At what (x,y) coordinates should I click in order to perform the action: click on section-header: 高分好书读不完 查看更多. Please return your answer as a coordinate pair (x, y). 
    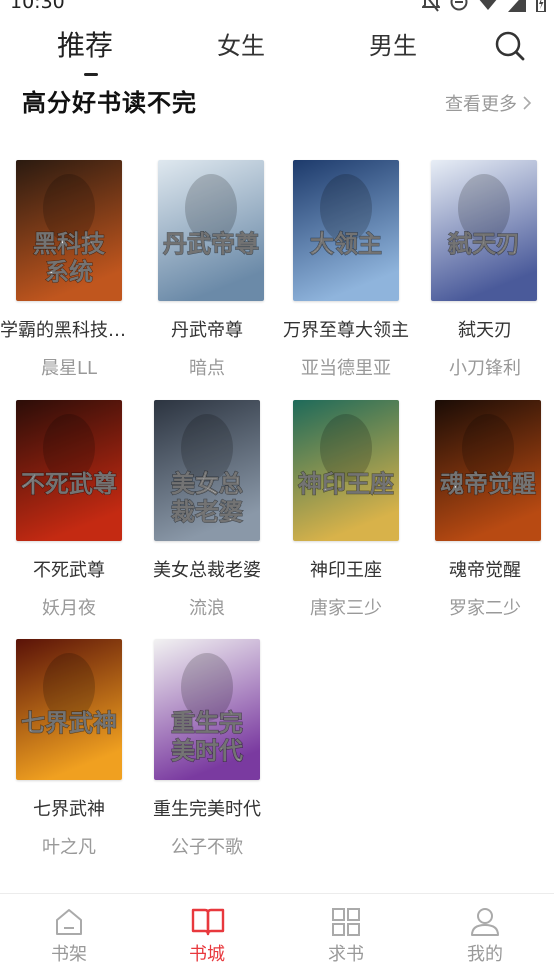
    Looking at the image, I should click on (277, 101).